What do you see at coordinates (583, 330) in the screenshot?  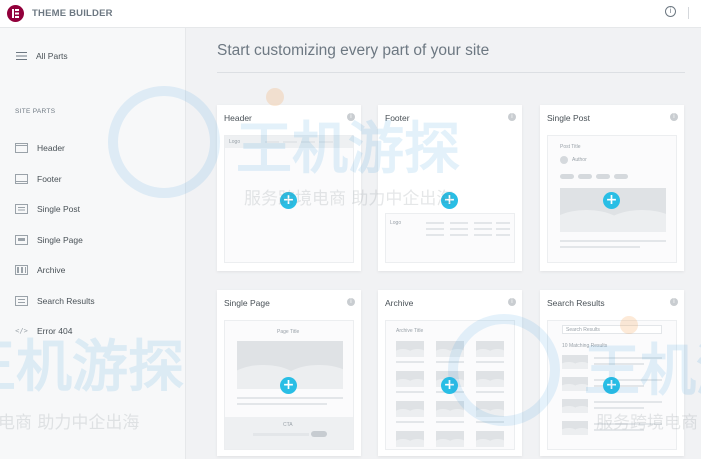 I see `preview-search-text: Search Results` at bounding box center [583, 330].